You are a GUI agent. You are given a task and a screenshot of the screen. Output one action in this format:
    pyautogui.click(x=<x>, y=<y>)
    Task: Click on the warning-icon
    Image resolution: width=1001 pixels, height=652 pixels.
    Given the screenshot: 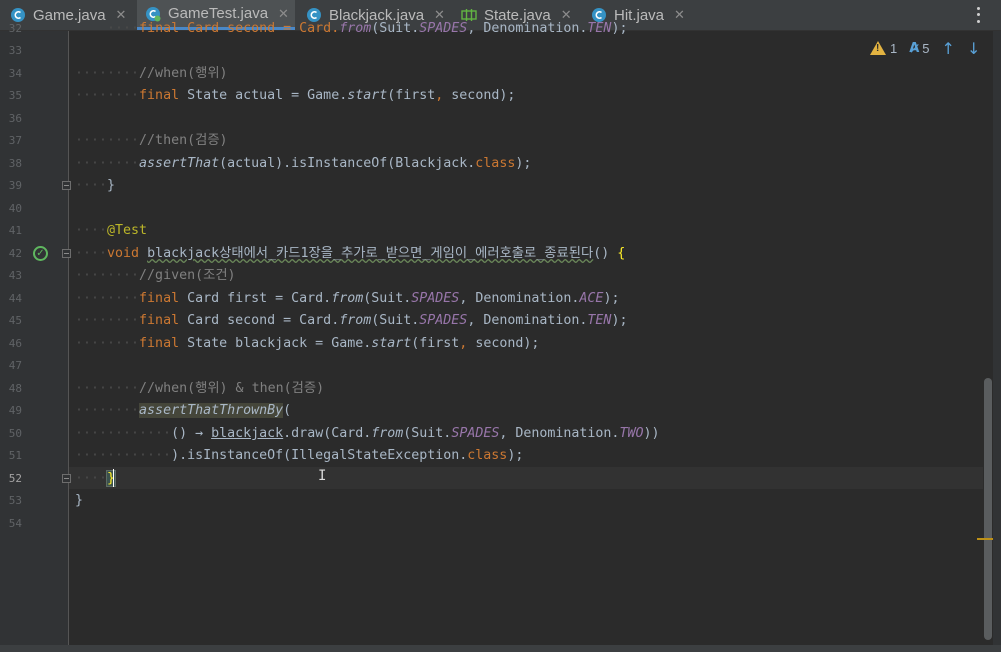 What is the action you would take?
    pyautogui.click(x=878, y=48)
    